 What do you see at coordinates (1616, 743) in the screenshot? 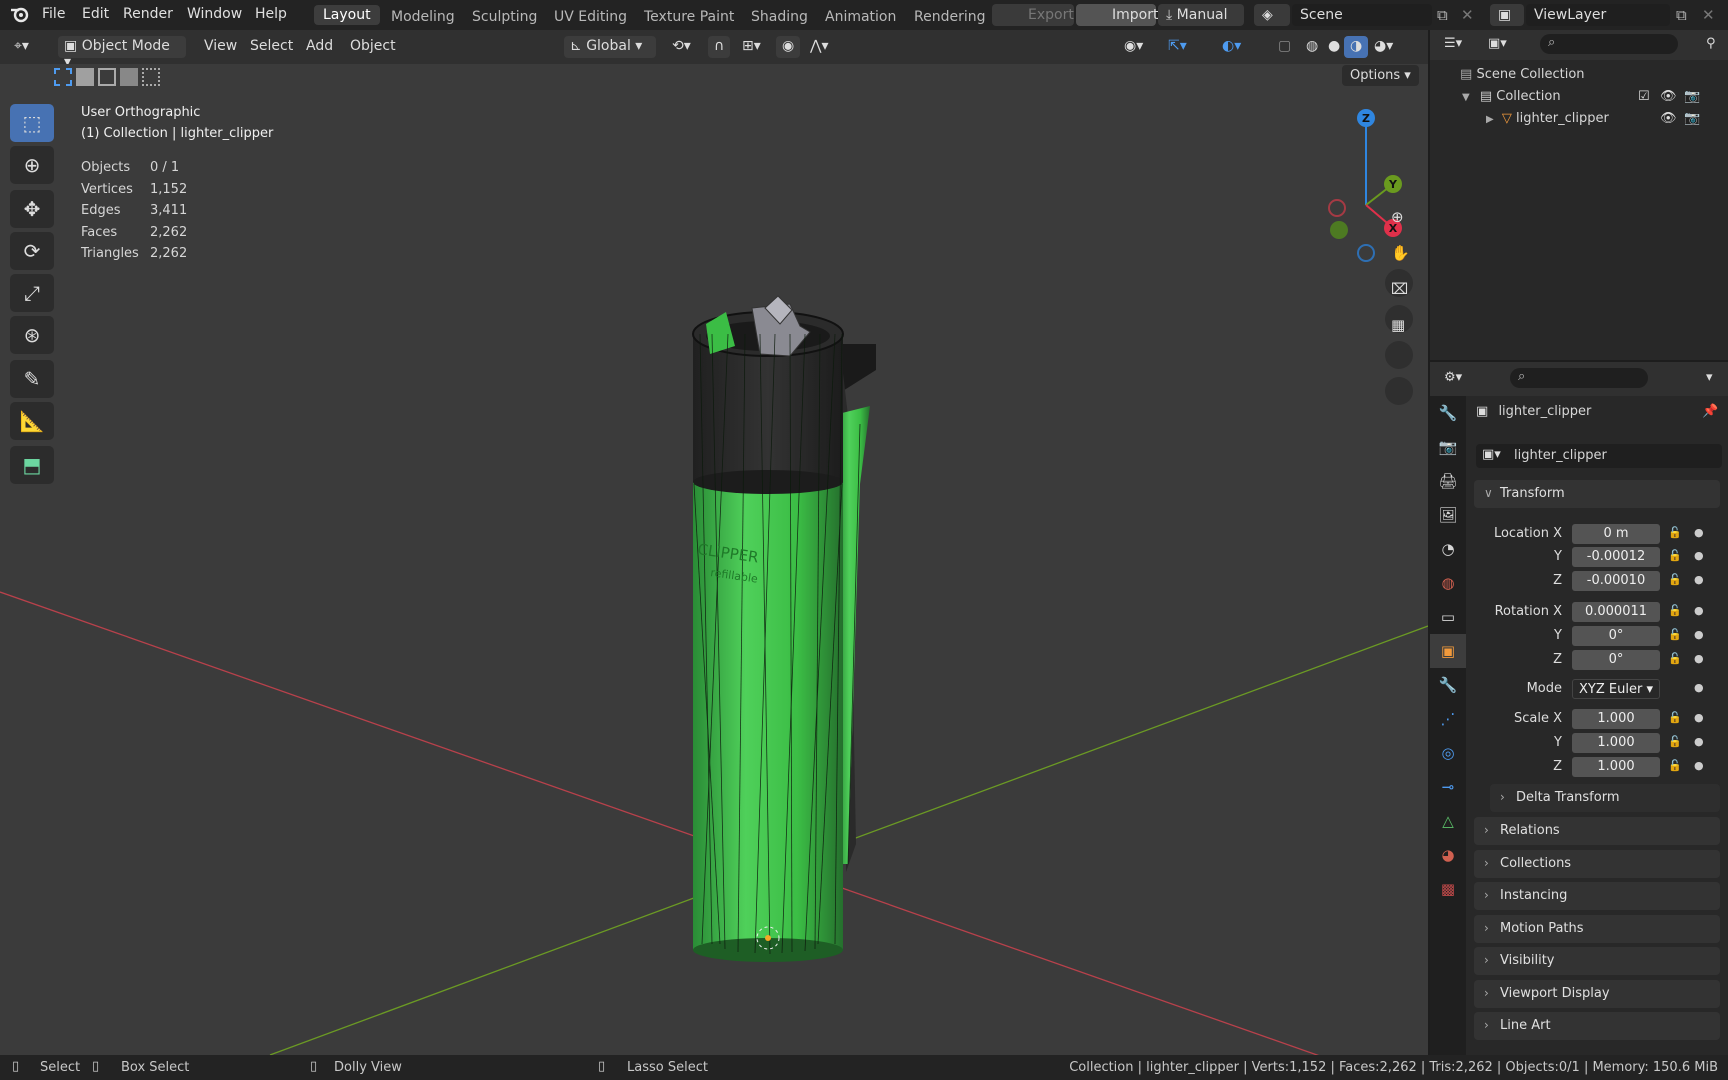
I see `scale-y-field: 1.000` at bounding box center [1616, 743].